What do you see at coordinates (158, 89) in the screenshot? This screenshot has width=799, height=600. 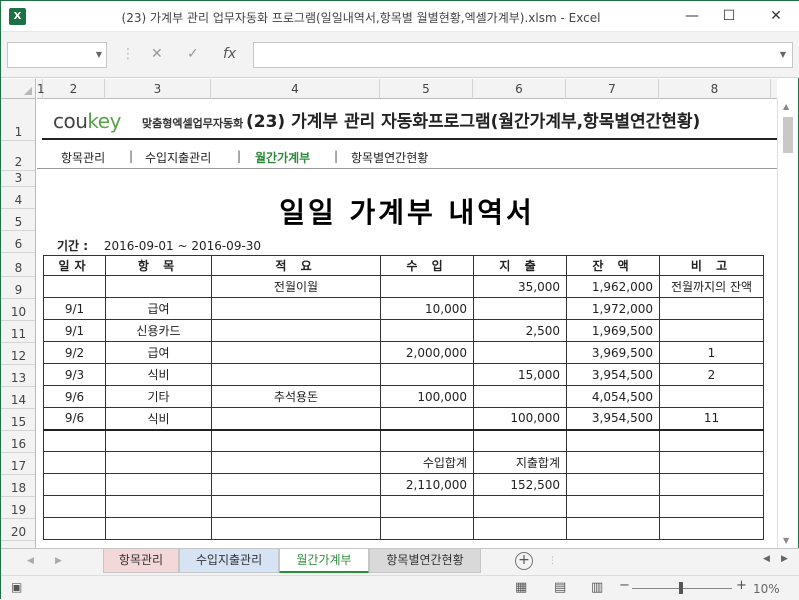 I see `column-header: 3` at bounding box center [158, 89].